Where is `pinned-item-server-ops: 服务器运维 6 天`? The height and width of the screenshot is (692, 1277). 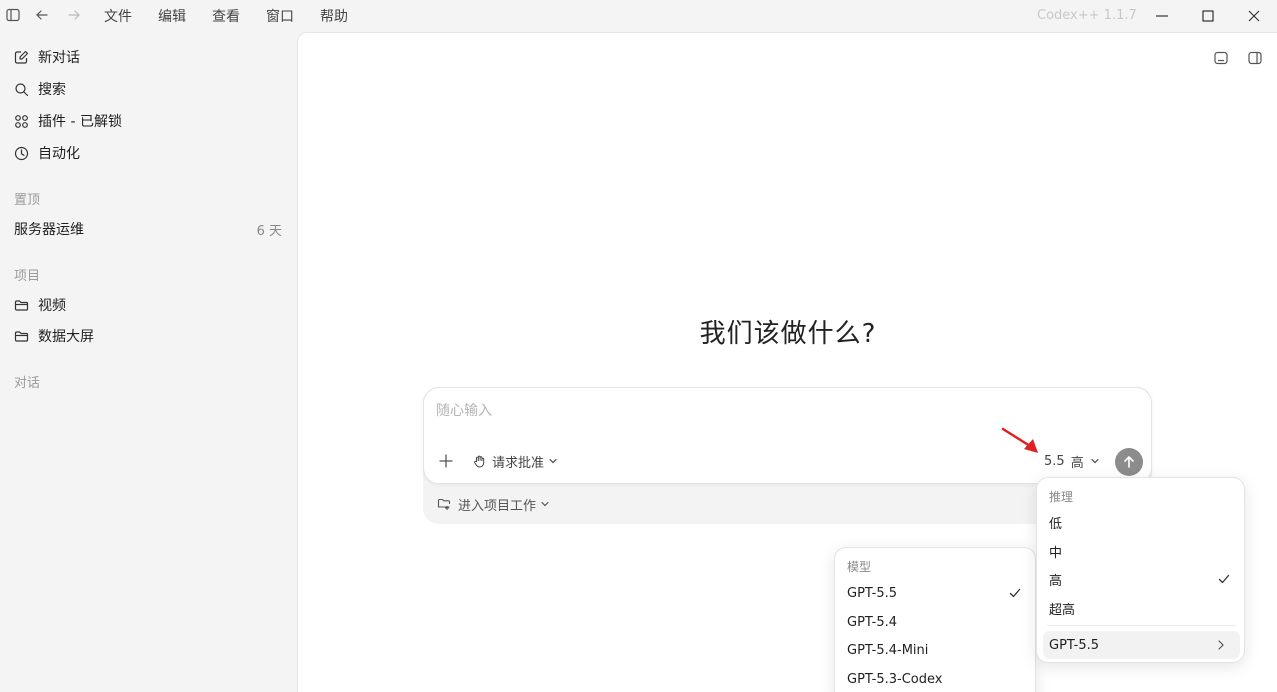
pinned-item-server-ops: 服务器运维 6 天 is located at coordinates (148, 229).